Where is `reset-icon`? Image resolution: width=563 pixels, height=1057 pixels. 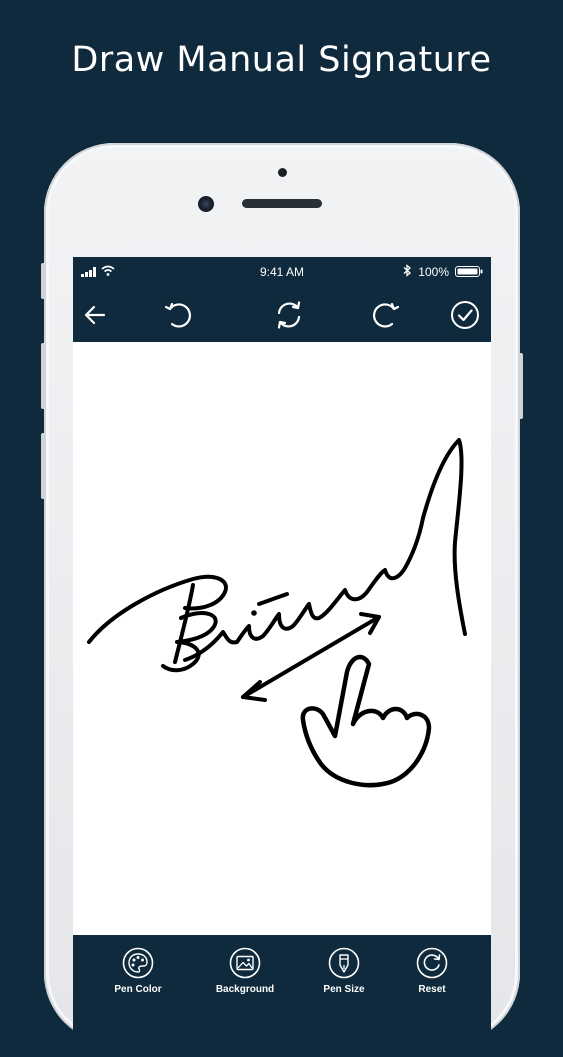
reset-icon is located at coordinates (432, 963).